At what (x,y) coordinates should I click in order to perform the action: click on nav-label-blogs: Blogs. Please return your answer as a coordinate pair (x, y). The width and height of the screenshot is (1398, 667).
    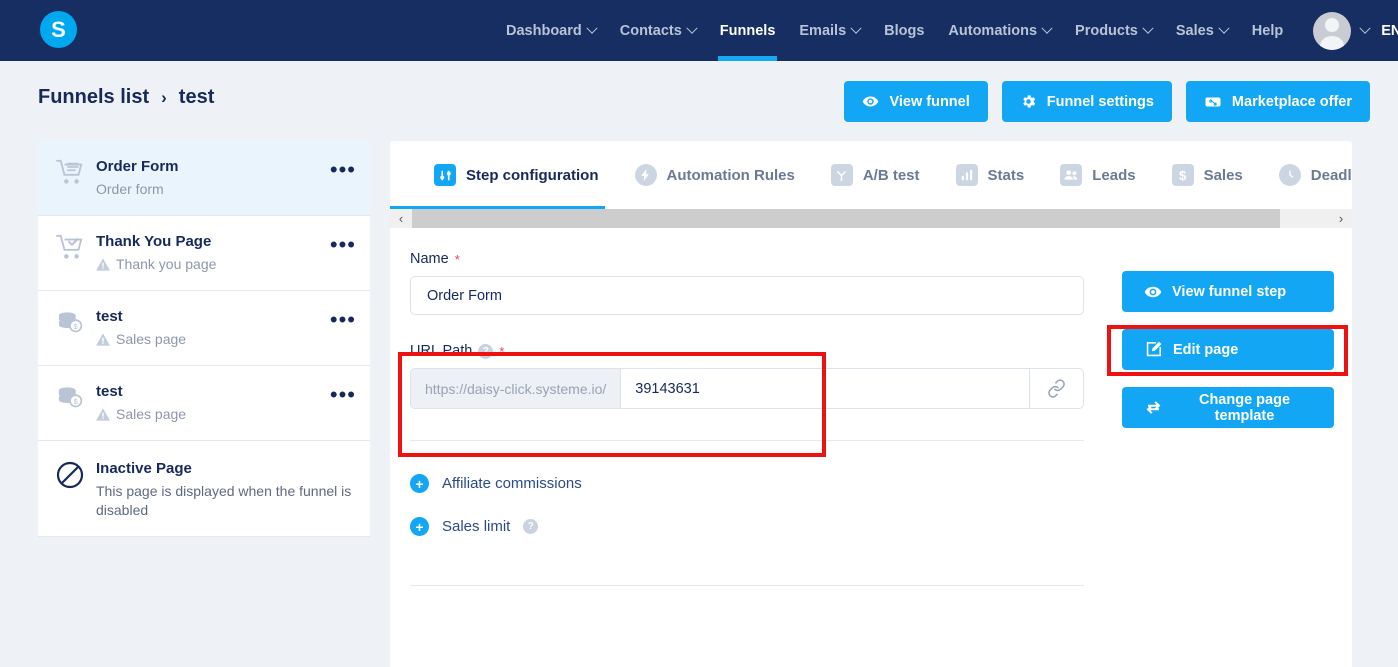
    Looking at the image, I should click on (904, 30).